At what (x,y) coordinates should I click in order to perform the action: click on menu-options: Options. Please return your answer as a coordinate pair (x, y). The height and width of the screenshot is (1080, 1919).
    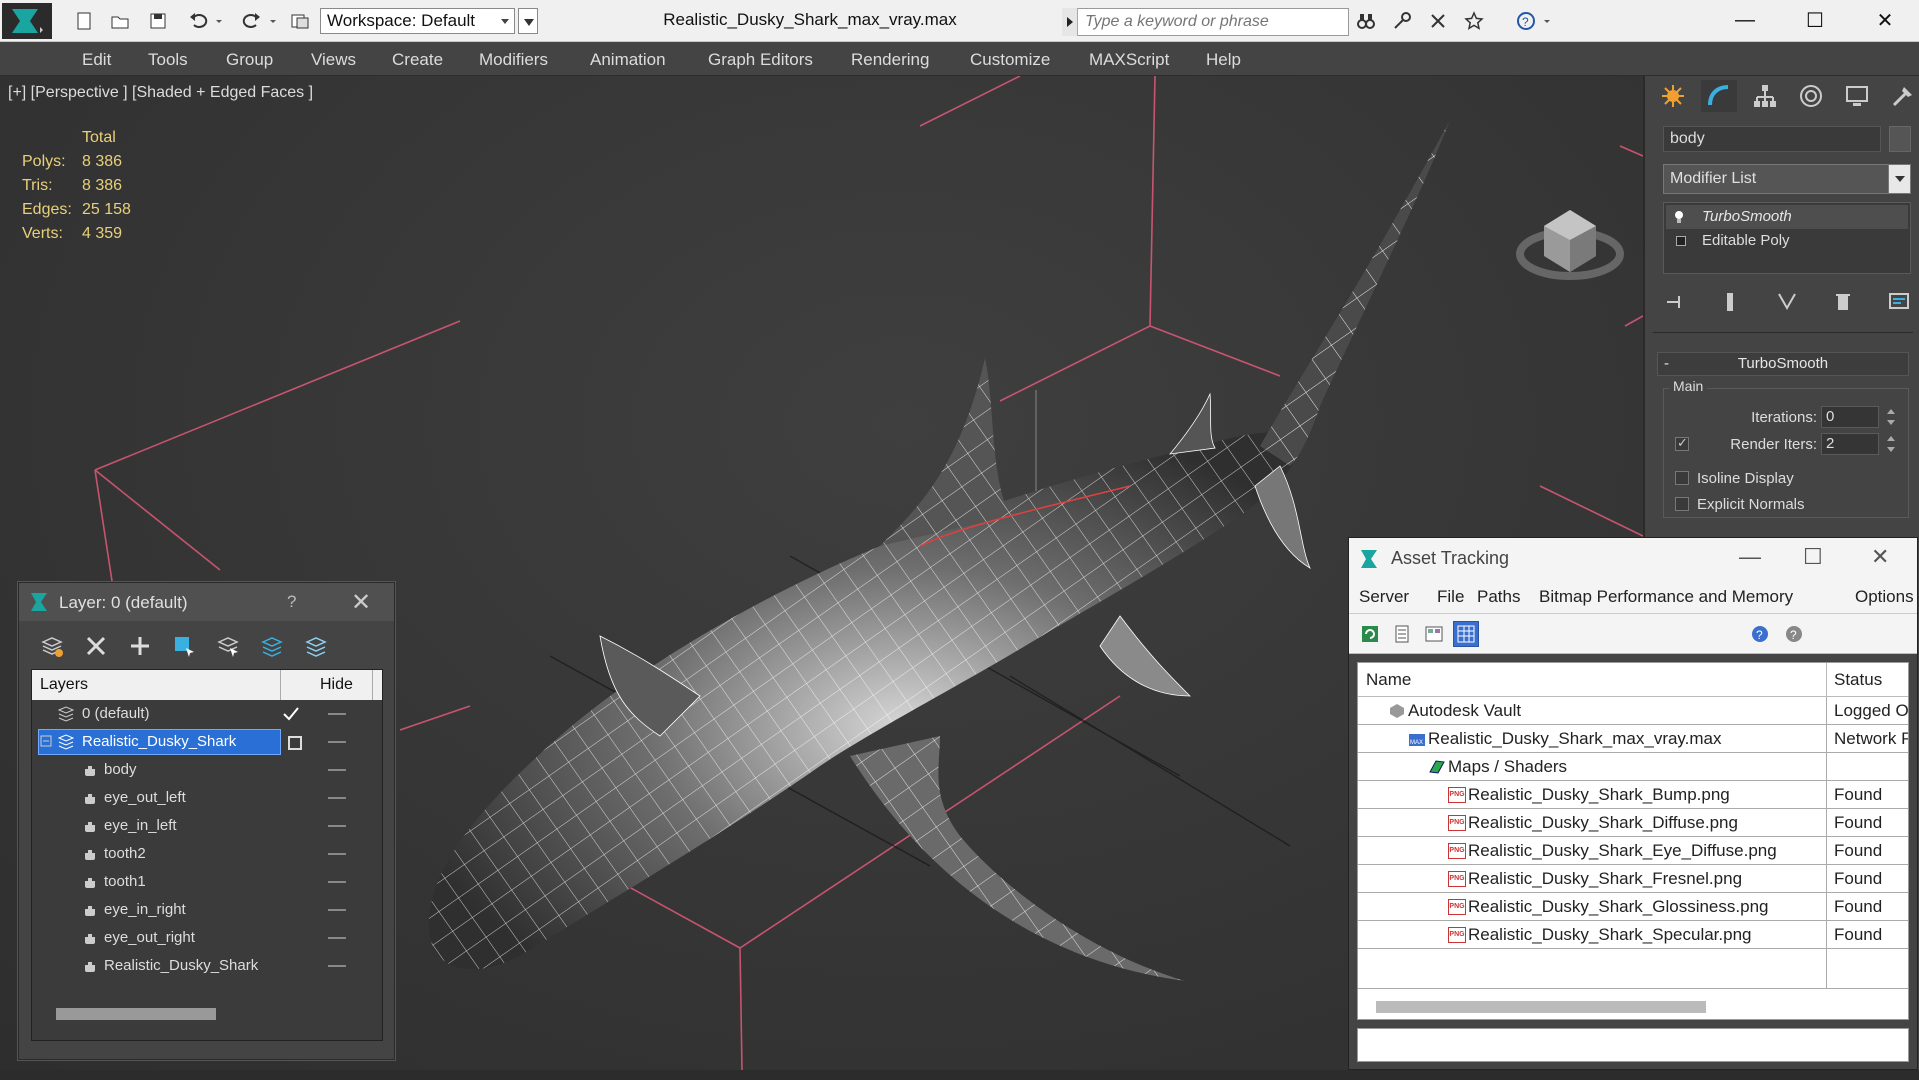
    Looking at the image, I should click on (1884, 597).